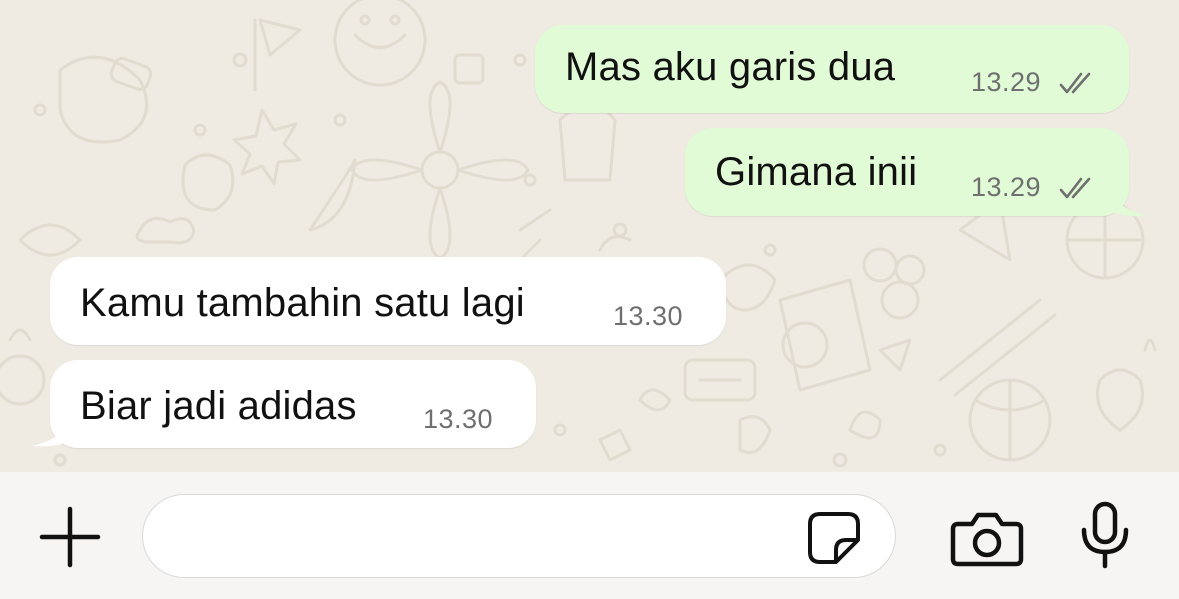  What do you see at coordinates (519, 536) in the screenshot?
I see `message-input` at bounding box center [519, 536].